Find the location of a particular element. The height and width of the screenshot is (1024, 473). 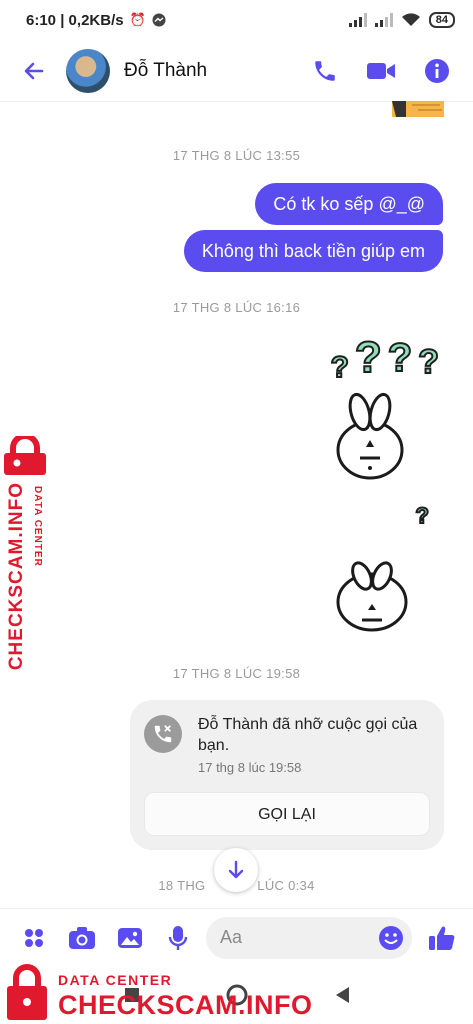

arrow-down-icon is located at coordinates (236, 869).